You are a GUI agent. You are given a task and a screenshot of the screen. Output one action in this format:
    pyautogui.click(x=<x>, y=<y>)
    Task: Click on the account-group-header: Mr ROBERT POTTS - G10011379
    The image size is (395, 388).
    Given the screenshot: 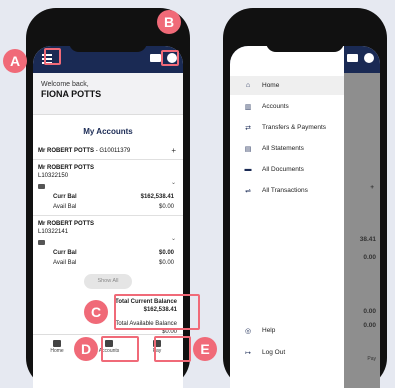 What is the action you would take?
    pyautogui.click(x=108, y=151)
    